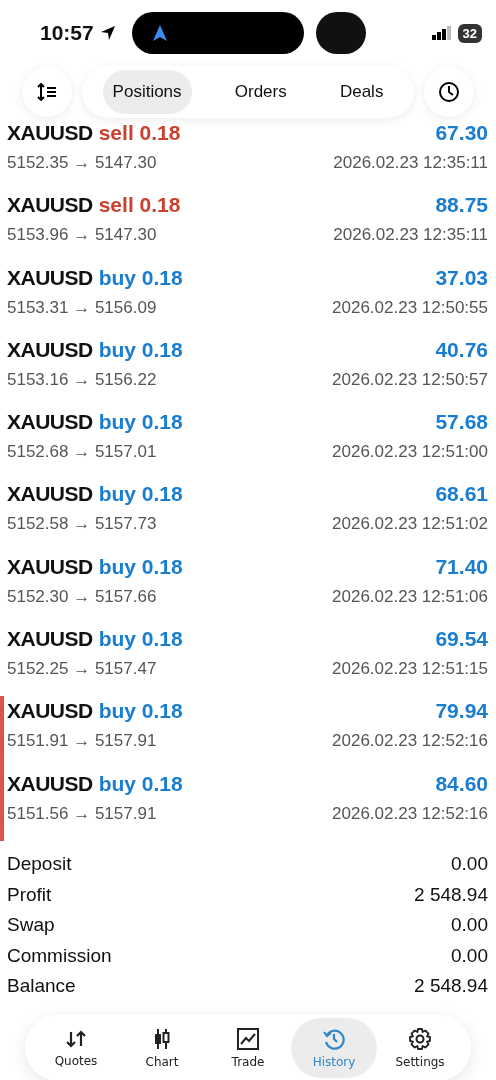 The height and width of the screenshot is (1080, 496). I want to click on deal-time: 2026.02.23 12:51:02, so click(410, 524).